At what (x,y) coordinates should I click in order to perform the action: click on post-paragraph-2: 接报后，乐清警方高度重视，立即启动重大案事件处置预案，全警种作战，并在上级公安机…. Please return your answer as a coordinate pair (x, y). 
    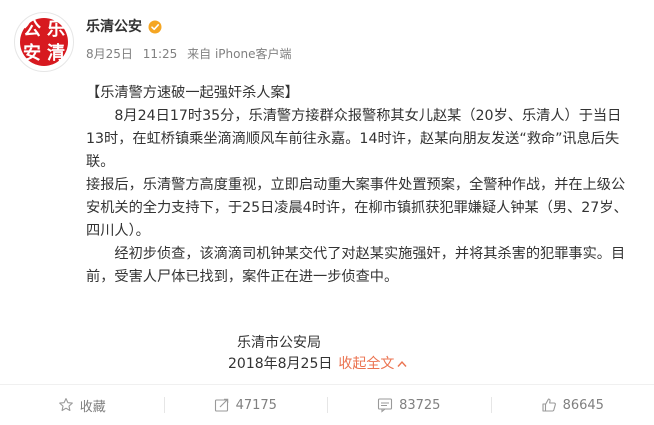
    Looking at the image, I should click on (357, 208).